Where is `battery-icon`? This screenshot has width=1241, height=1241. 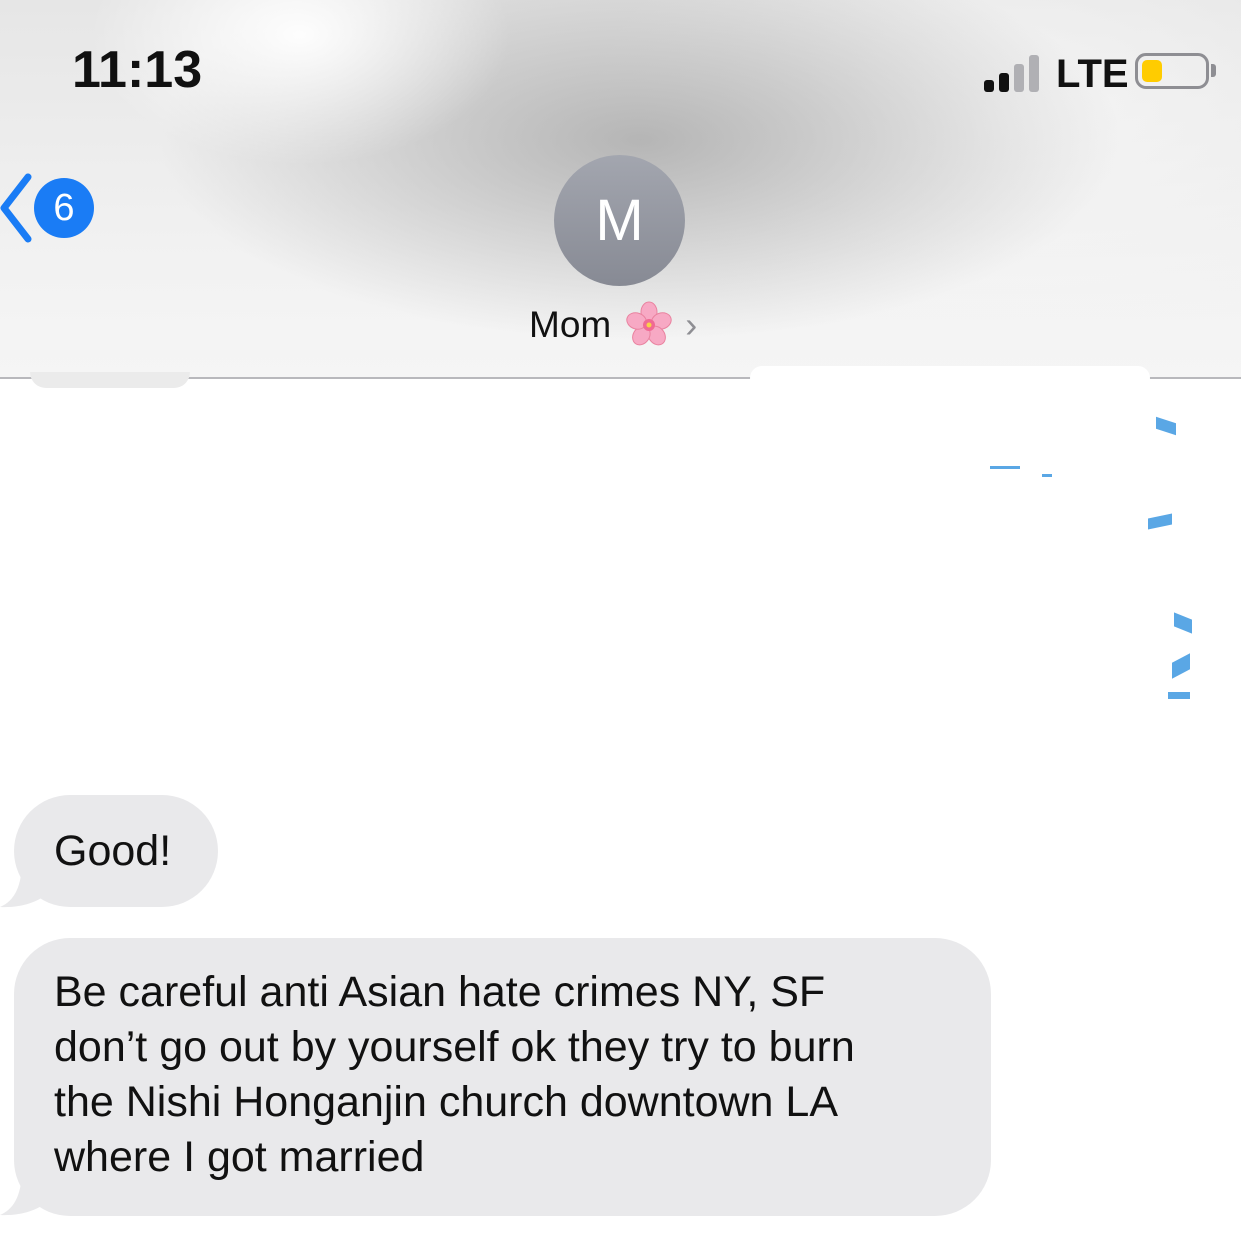 battery-icon is located at coordinates (1172, 71).